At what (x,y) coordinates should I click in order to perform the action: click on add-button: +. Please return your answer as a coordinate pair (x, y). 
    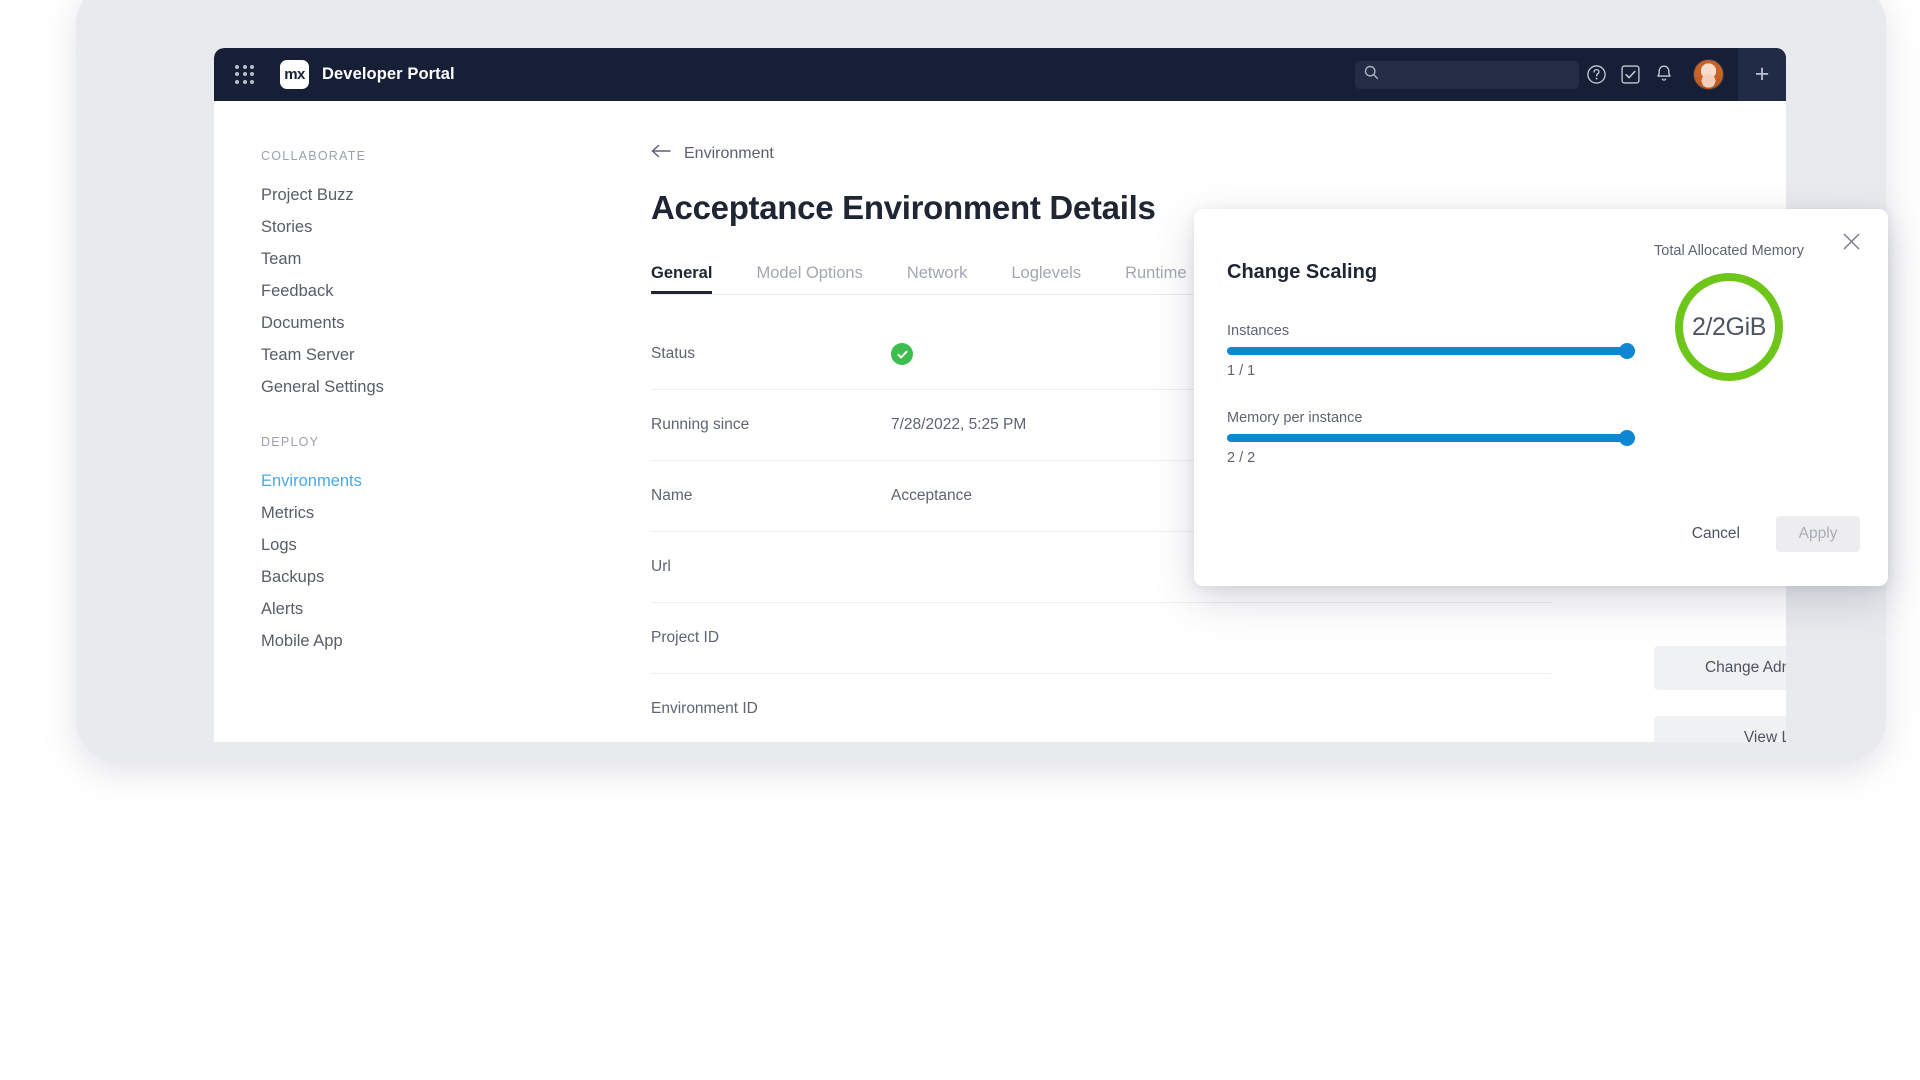
    Looking at the image, I should click on (1762, 74).